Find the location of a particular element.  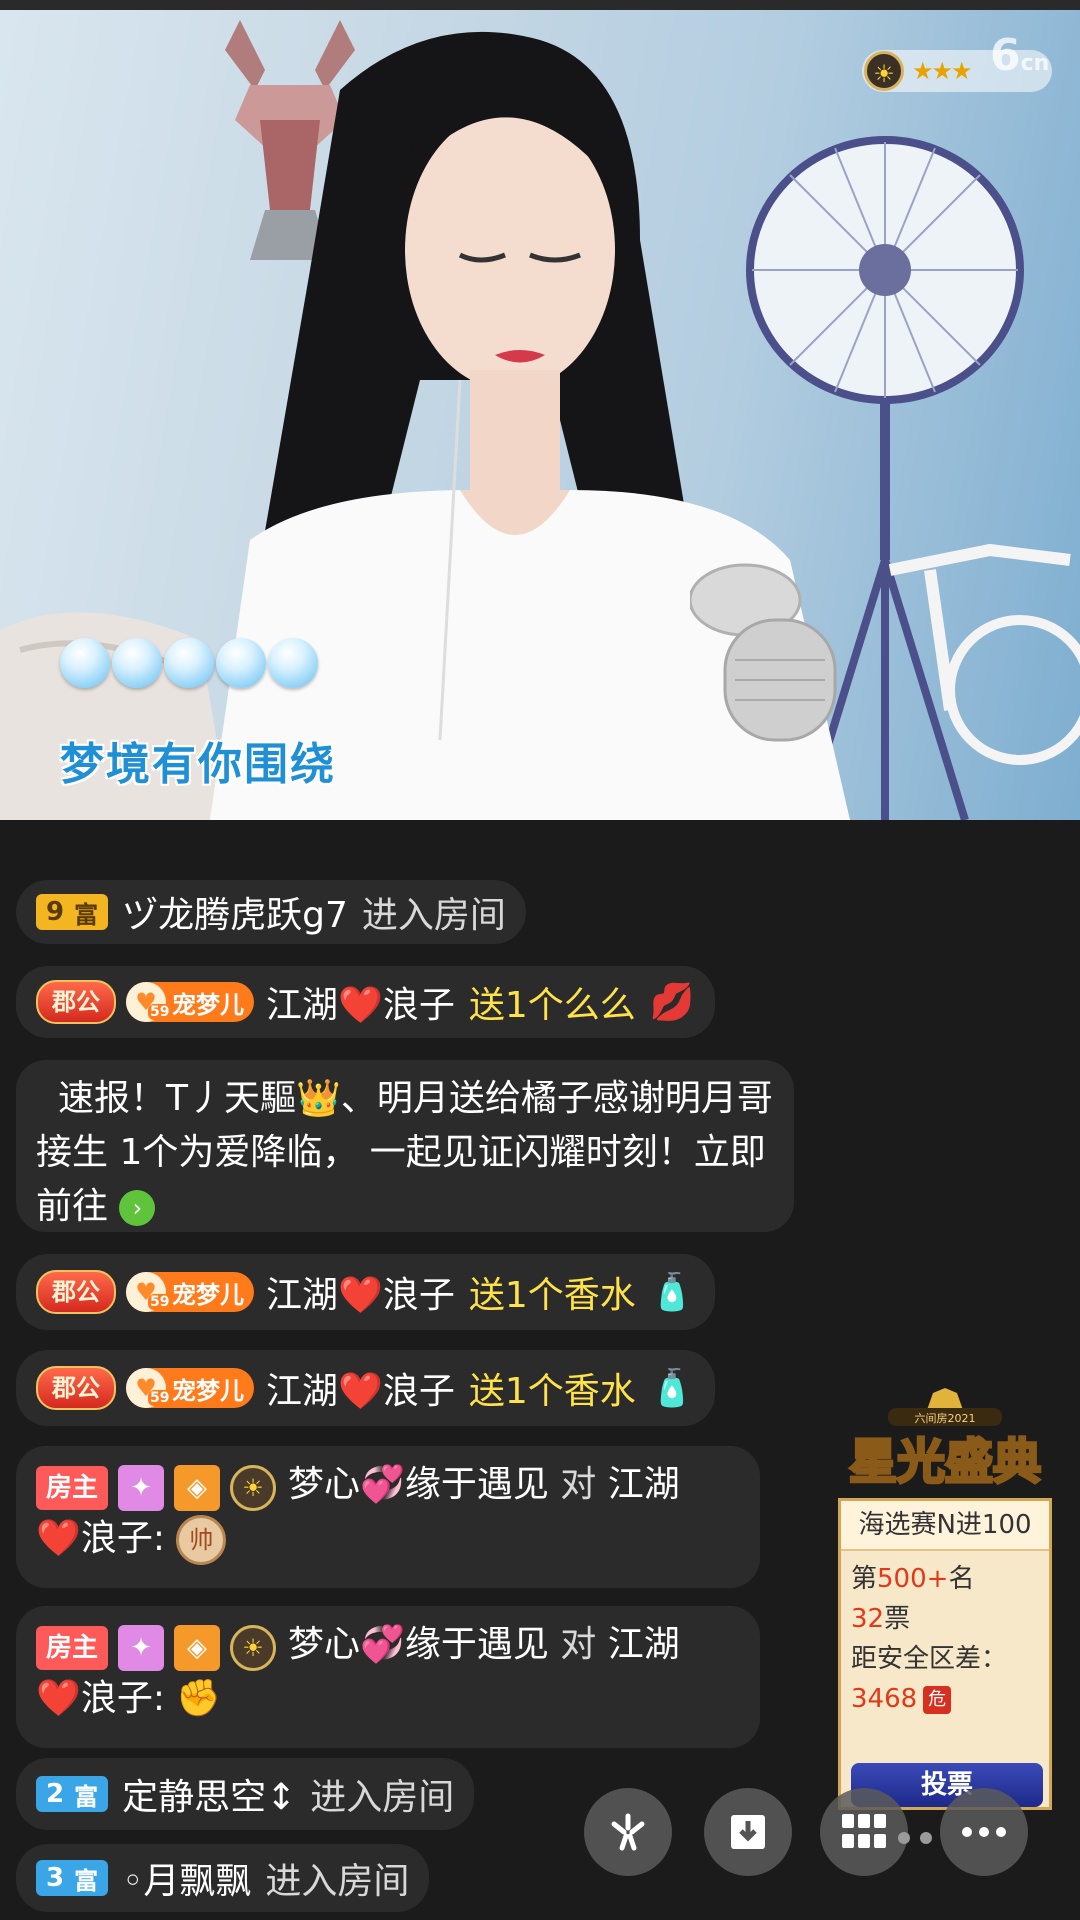

rich-level-badge: 9富 is located at coordinates (72, 912).